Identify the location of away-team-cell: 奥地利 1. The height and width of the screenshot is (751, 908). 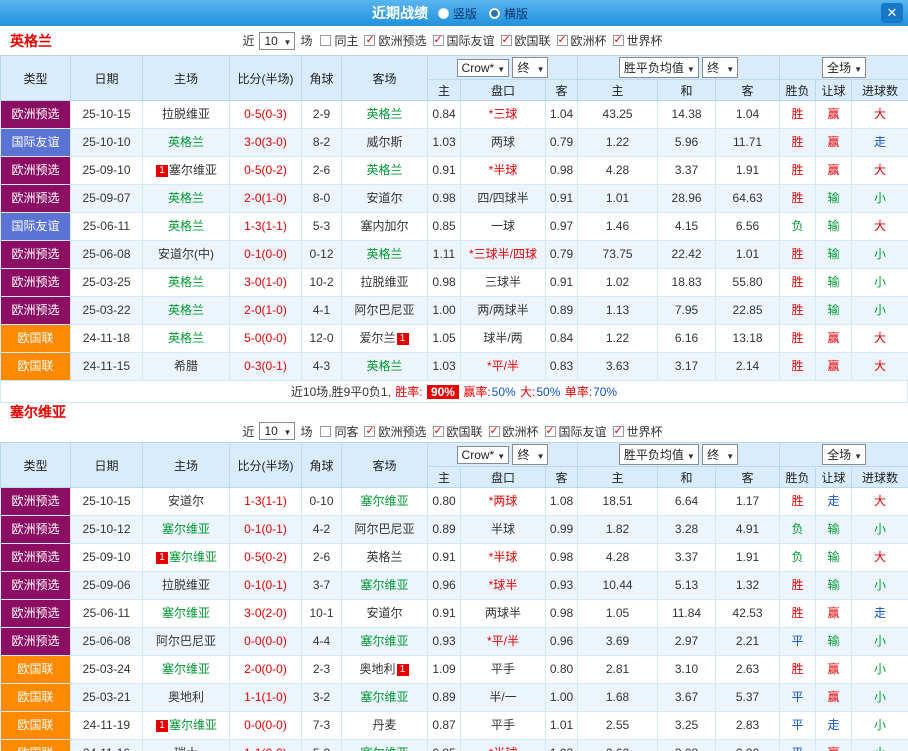
(384, 669).